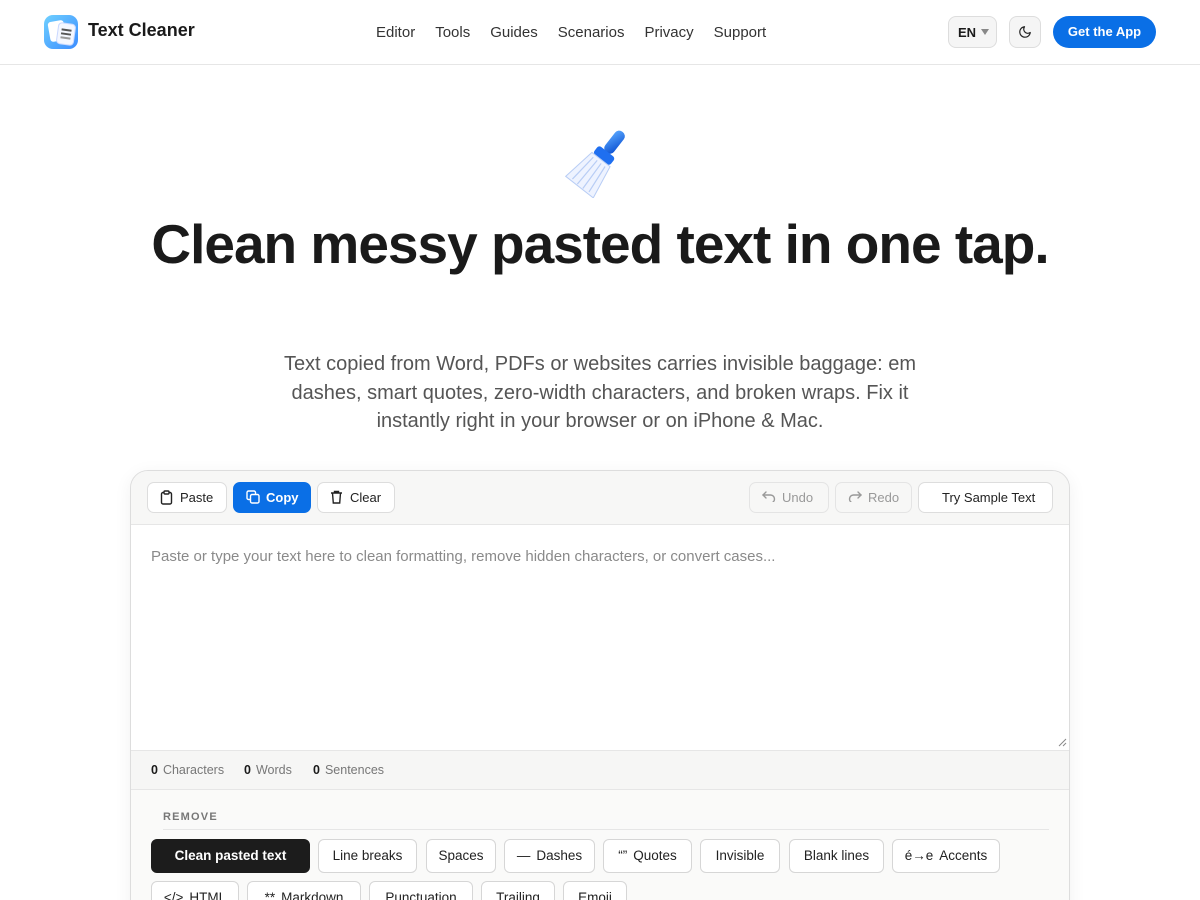 This screenshot has height=900, width=1200. I want to click on clear-label: Clear, so click(366, 497).